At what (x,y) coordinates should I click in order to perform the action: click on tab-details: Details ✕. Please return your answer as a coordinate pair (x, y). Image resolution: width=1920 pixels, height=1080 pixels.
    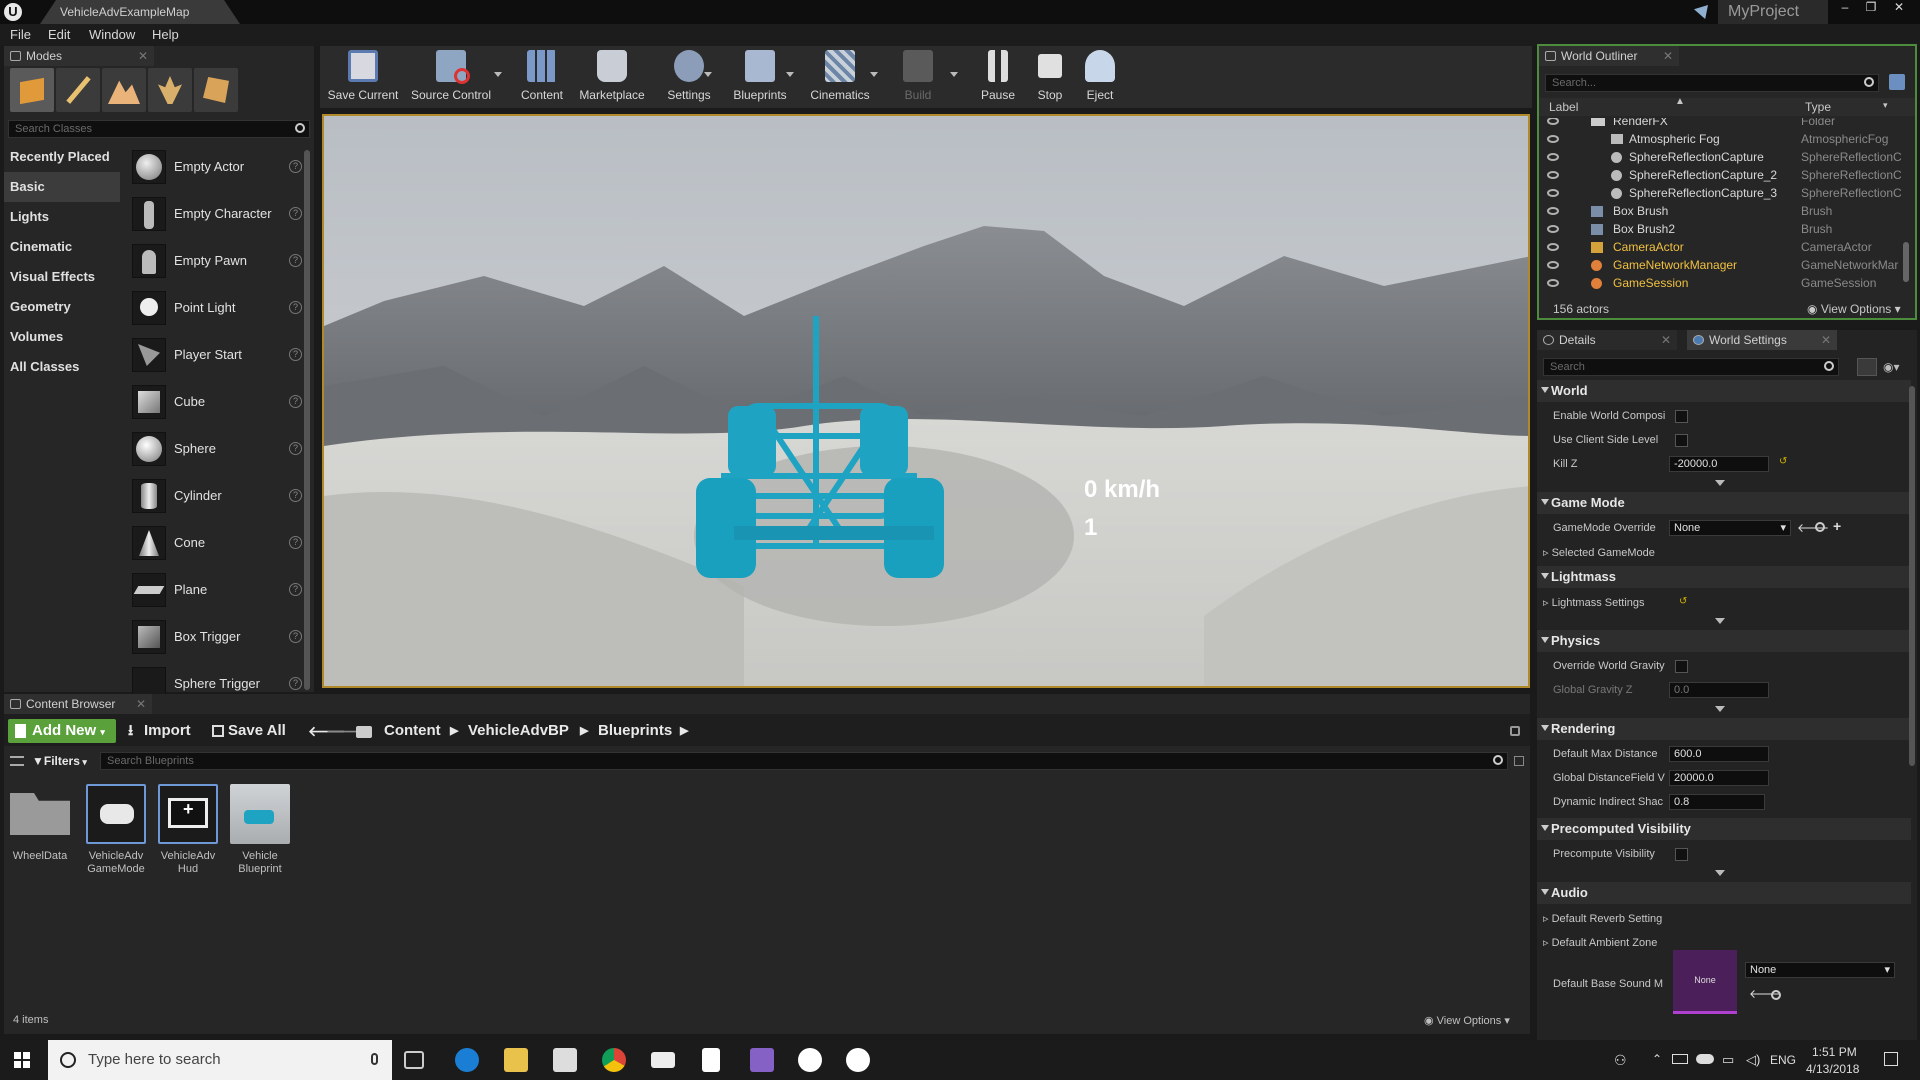
    Looking at the image, I should click on (1607, 340).